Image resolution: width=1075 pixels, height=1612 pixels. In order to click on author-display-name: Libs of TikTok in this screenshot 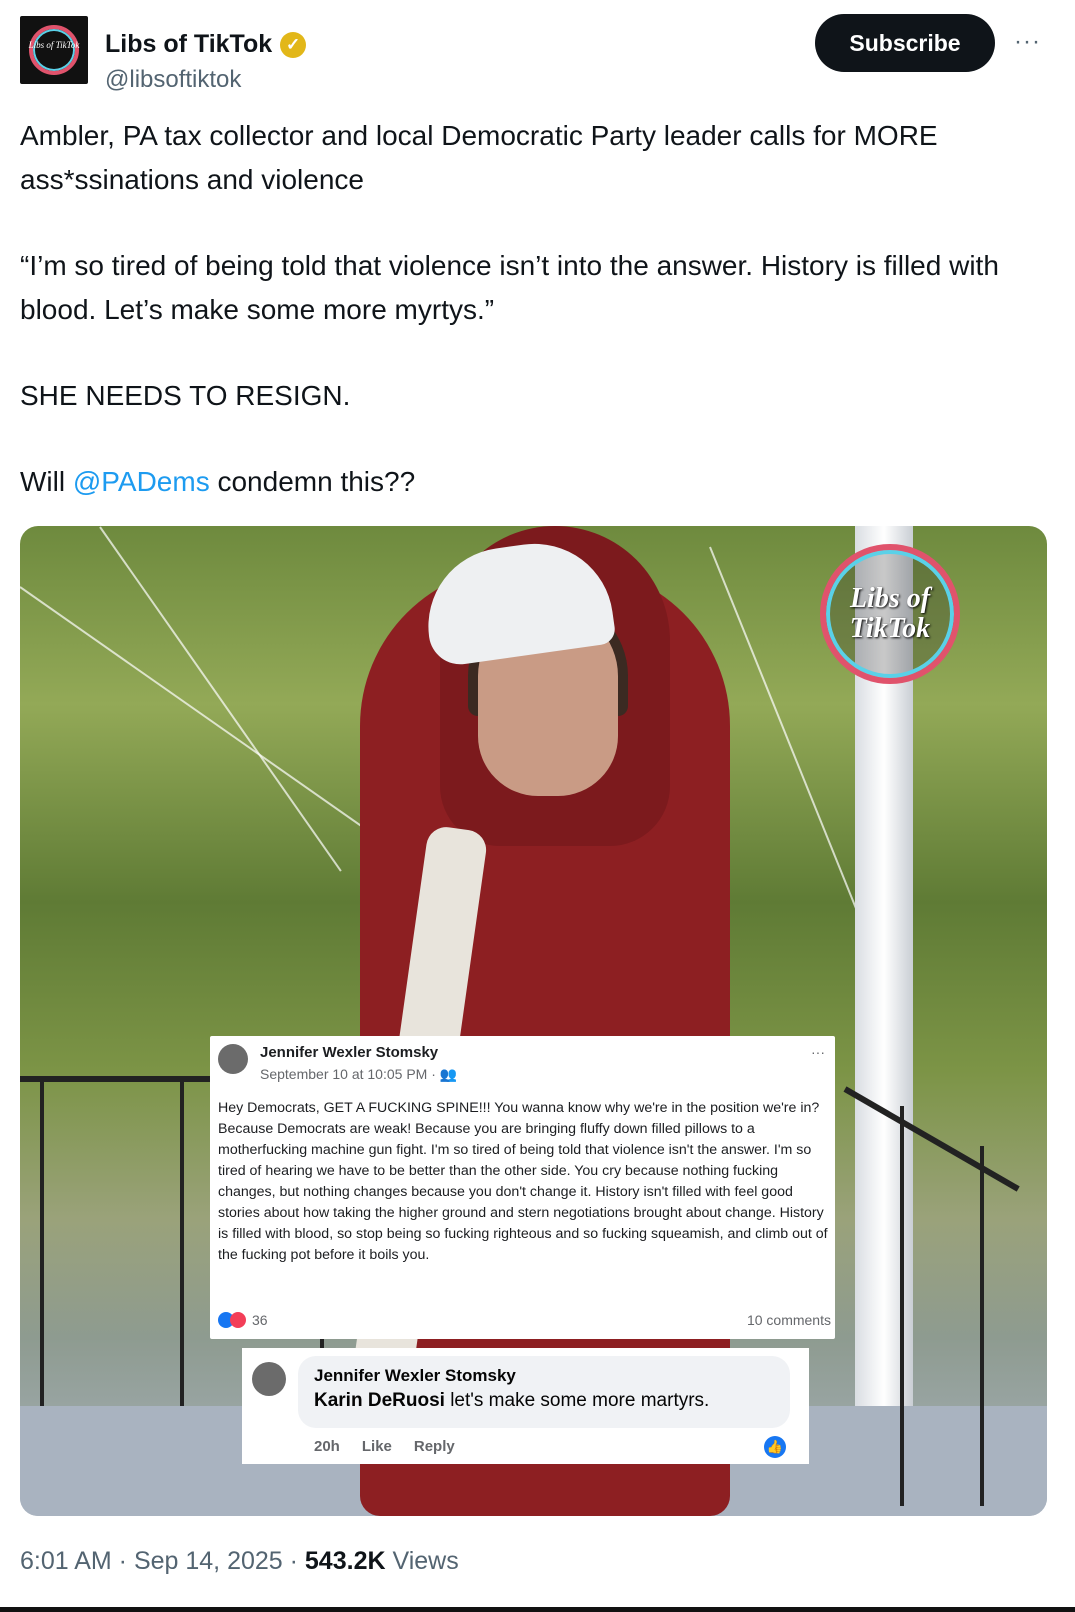, I will do `click(188, 44)`.